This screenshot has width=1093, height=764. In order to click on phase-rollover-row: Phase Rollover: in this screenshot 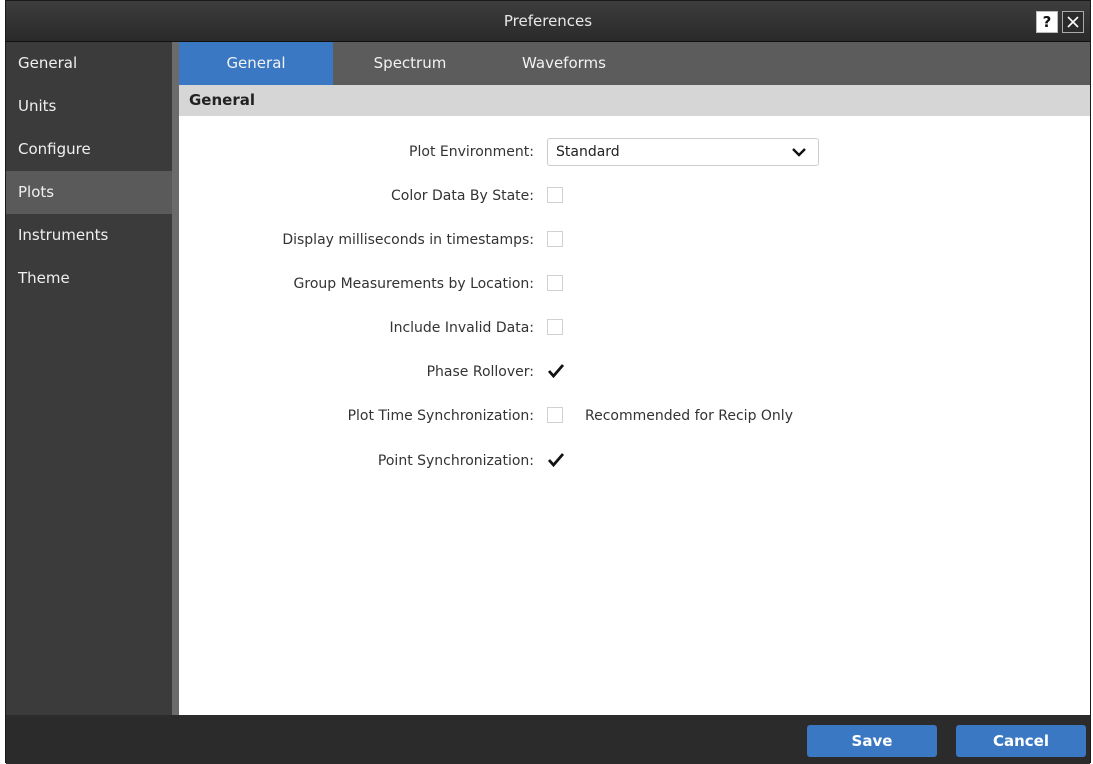, I will do `click(634, 372)`.